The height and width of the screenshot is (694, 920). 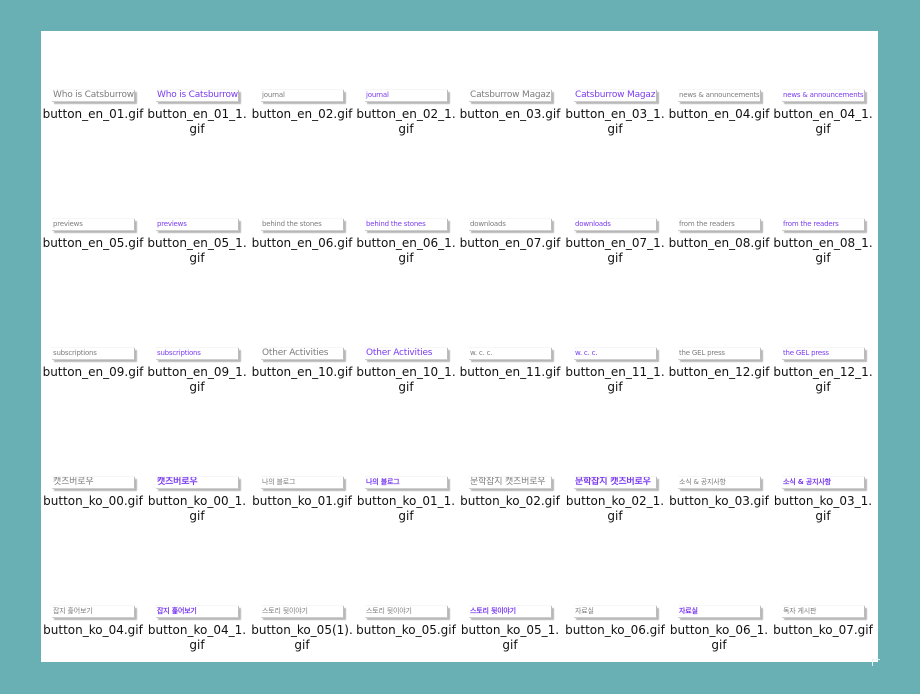 What do you see at coordinates (719, 215) in the screenshot?
I see `file-item: from the readers button_en_08.gif` at bounding box center [719, 215].